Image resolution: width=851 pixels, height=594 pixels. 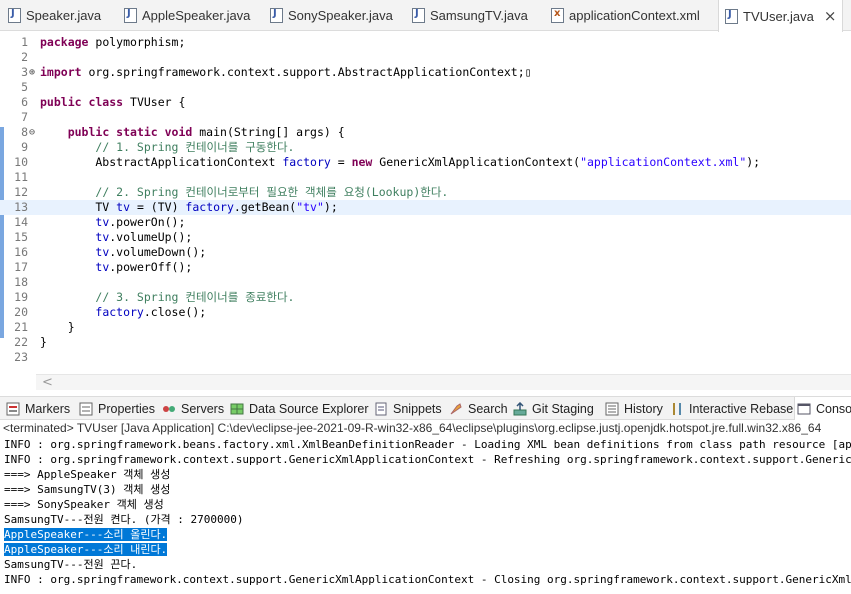 I want to click on tab-interactive-rebase: Interactive Rebase, so click(x=731, y=408).